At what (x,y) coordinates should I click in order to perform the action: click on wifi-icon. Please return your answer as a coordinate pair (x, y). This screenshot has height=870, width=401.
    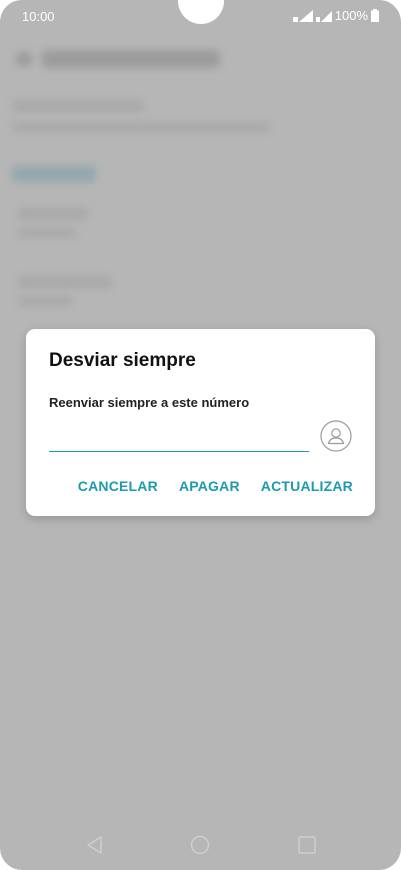
    Looking at the image, I should click on (302, 15).